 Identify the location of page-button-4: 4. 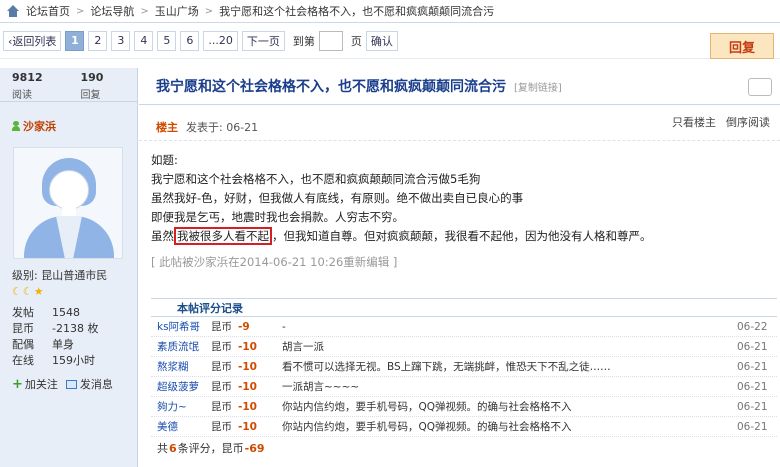
(144, 40).